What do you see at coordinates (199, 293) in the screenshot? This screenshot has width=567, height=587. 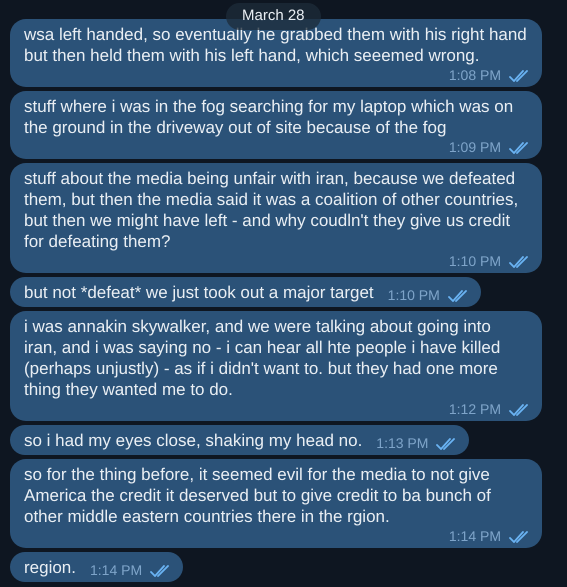 I see `message-text: but not *defeat* we just took out a major target` at bounding box center [199, 293].